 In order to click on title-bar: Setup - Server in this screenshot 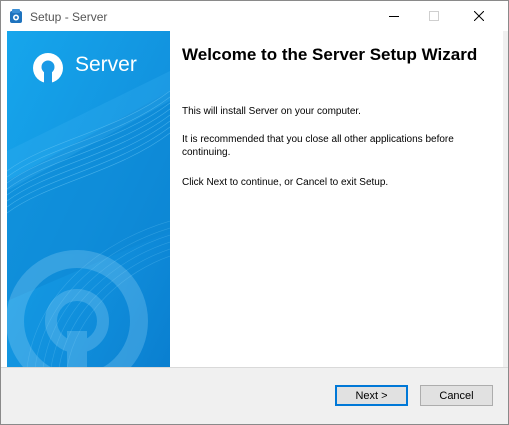, I will do `click(254, 16)`.